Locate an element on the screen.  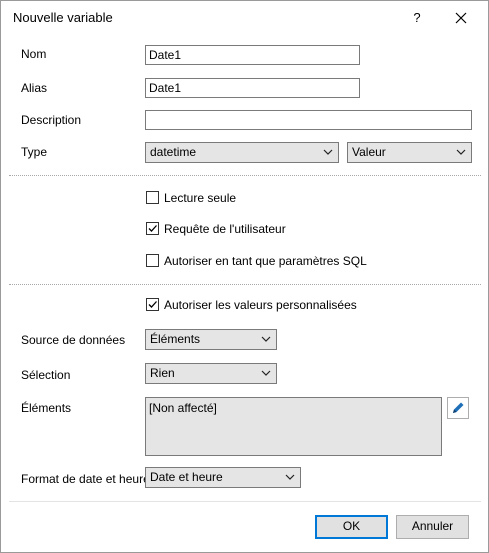
user-request-label: Requête de l'utilisateur is located at coordinates (225, 229).